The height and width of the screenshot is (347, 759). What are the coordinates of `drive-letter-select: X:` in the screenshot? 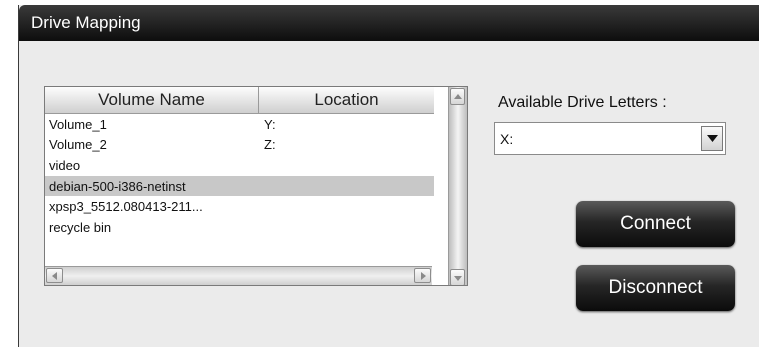 It's located at (610, 138).